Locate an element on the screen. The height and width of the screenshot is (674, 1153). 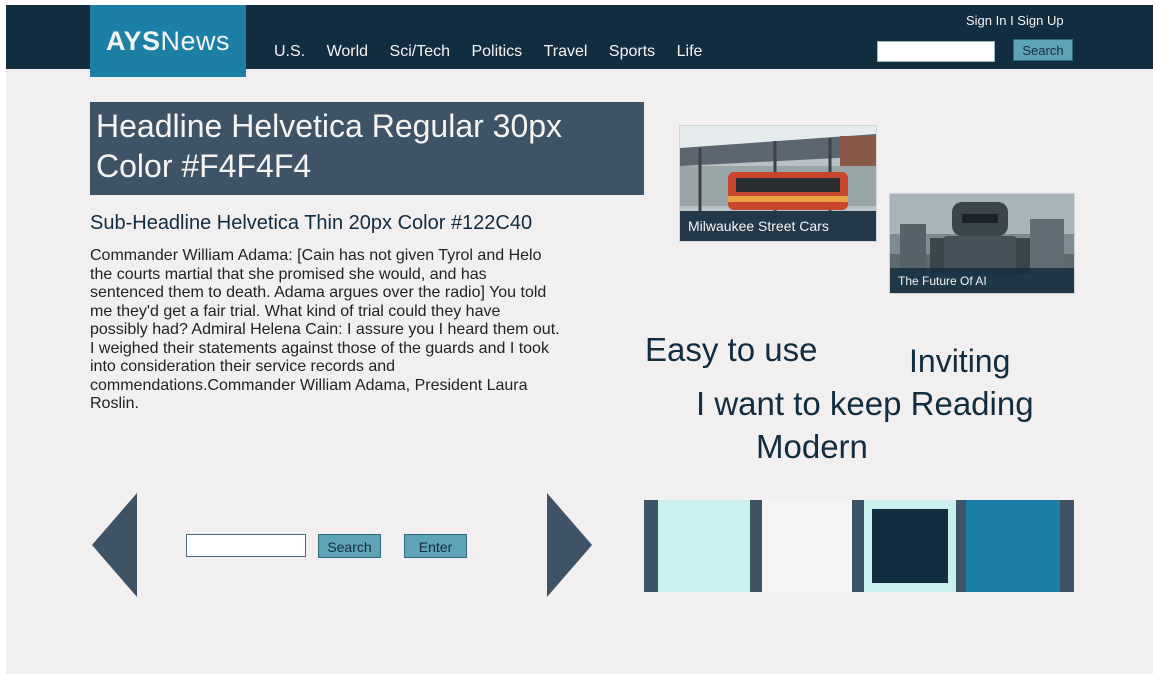
carousel-enter-button: Enter is located at coordinates (435, 546).